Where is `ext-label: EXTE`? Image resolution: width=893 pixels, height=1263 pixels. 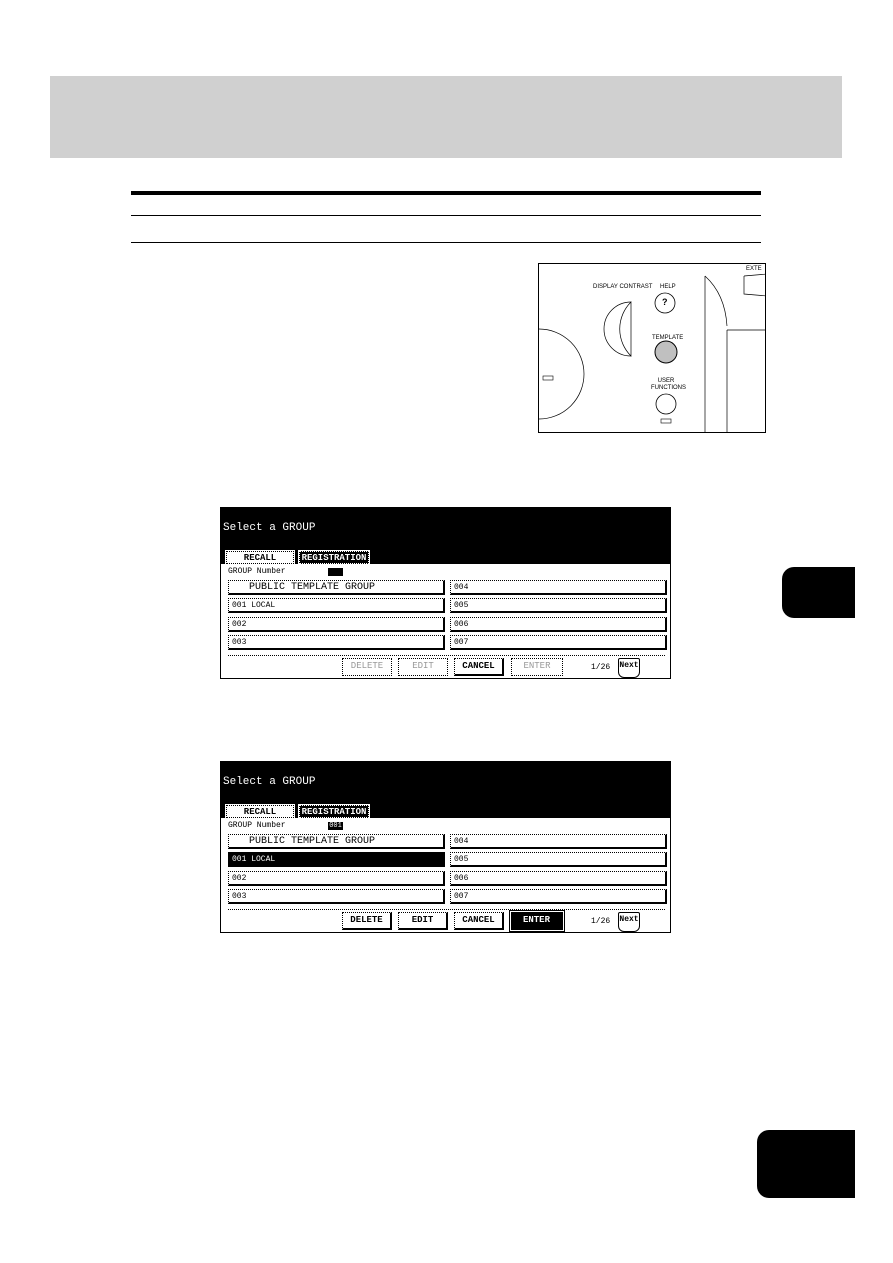 ext-label: EXTE is located at coordinates (754, 269).